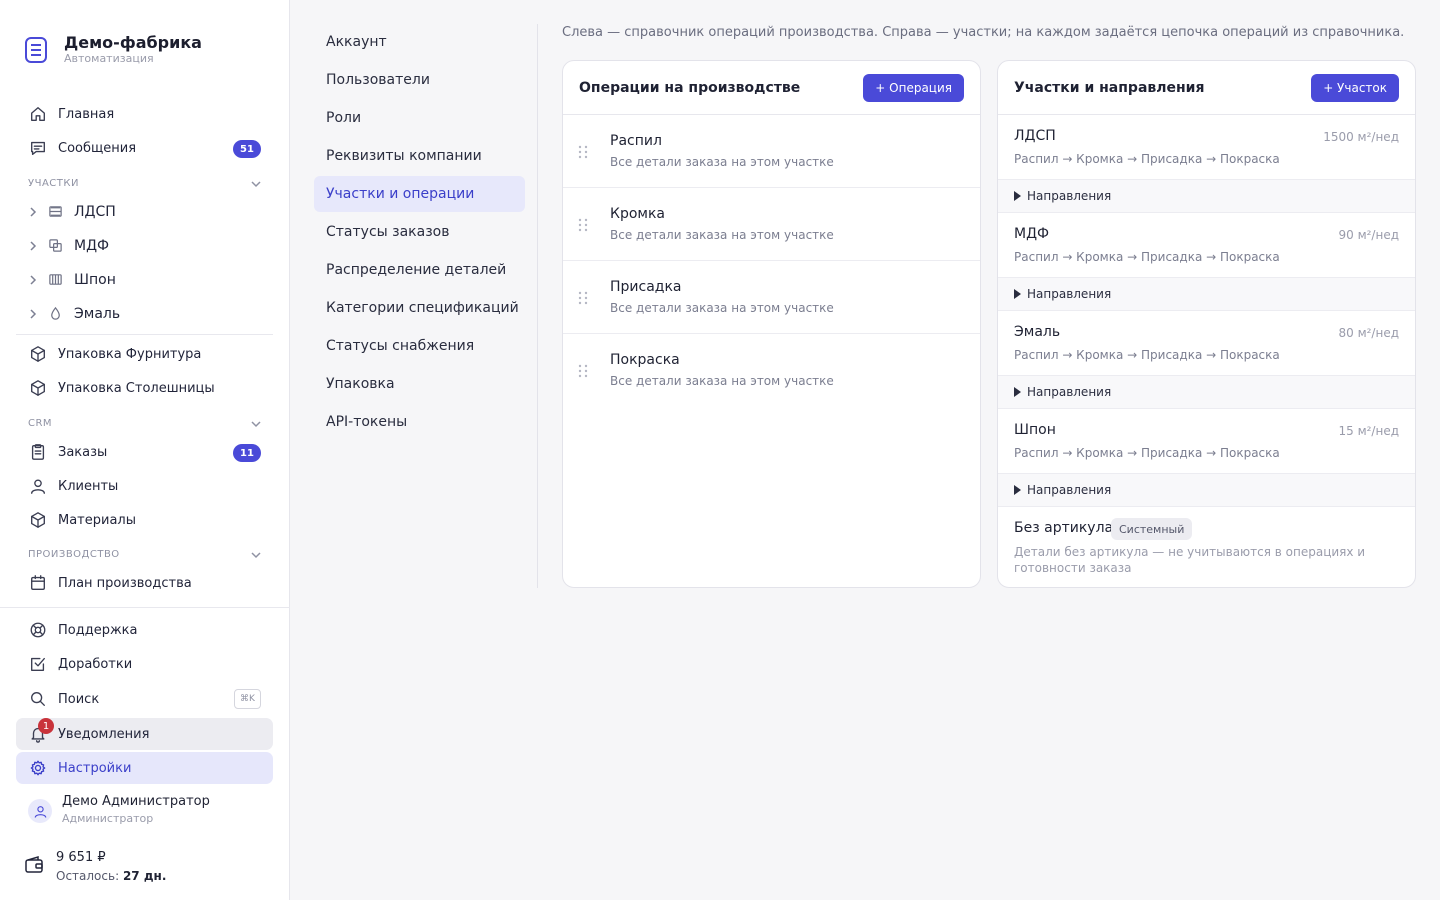  I want to click on settings-menu-spec-categories: Категории спецификаций, so click(419, 308).